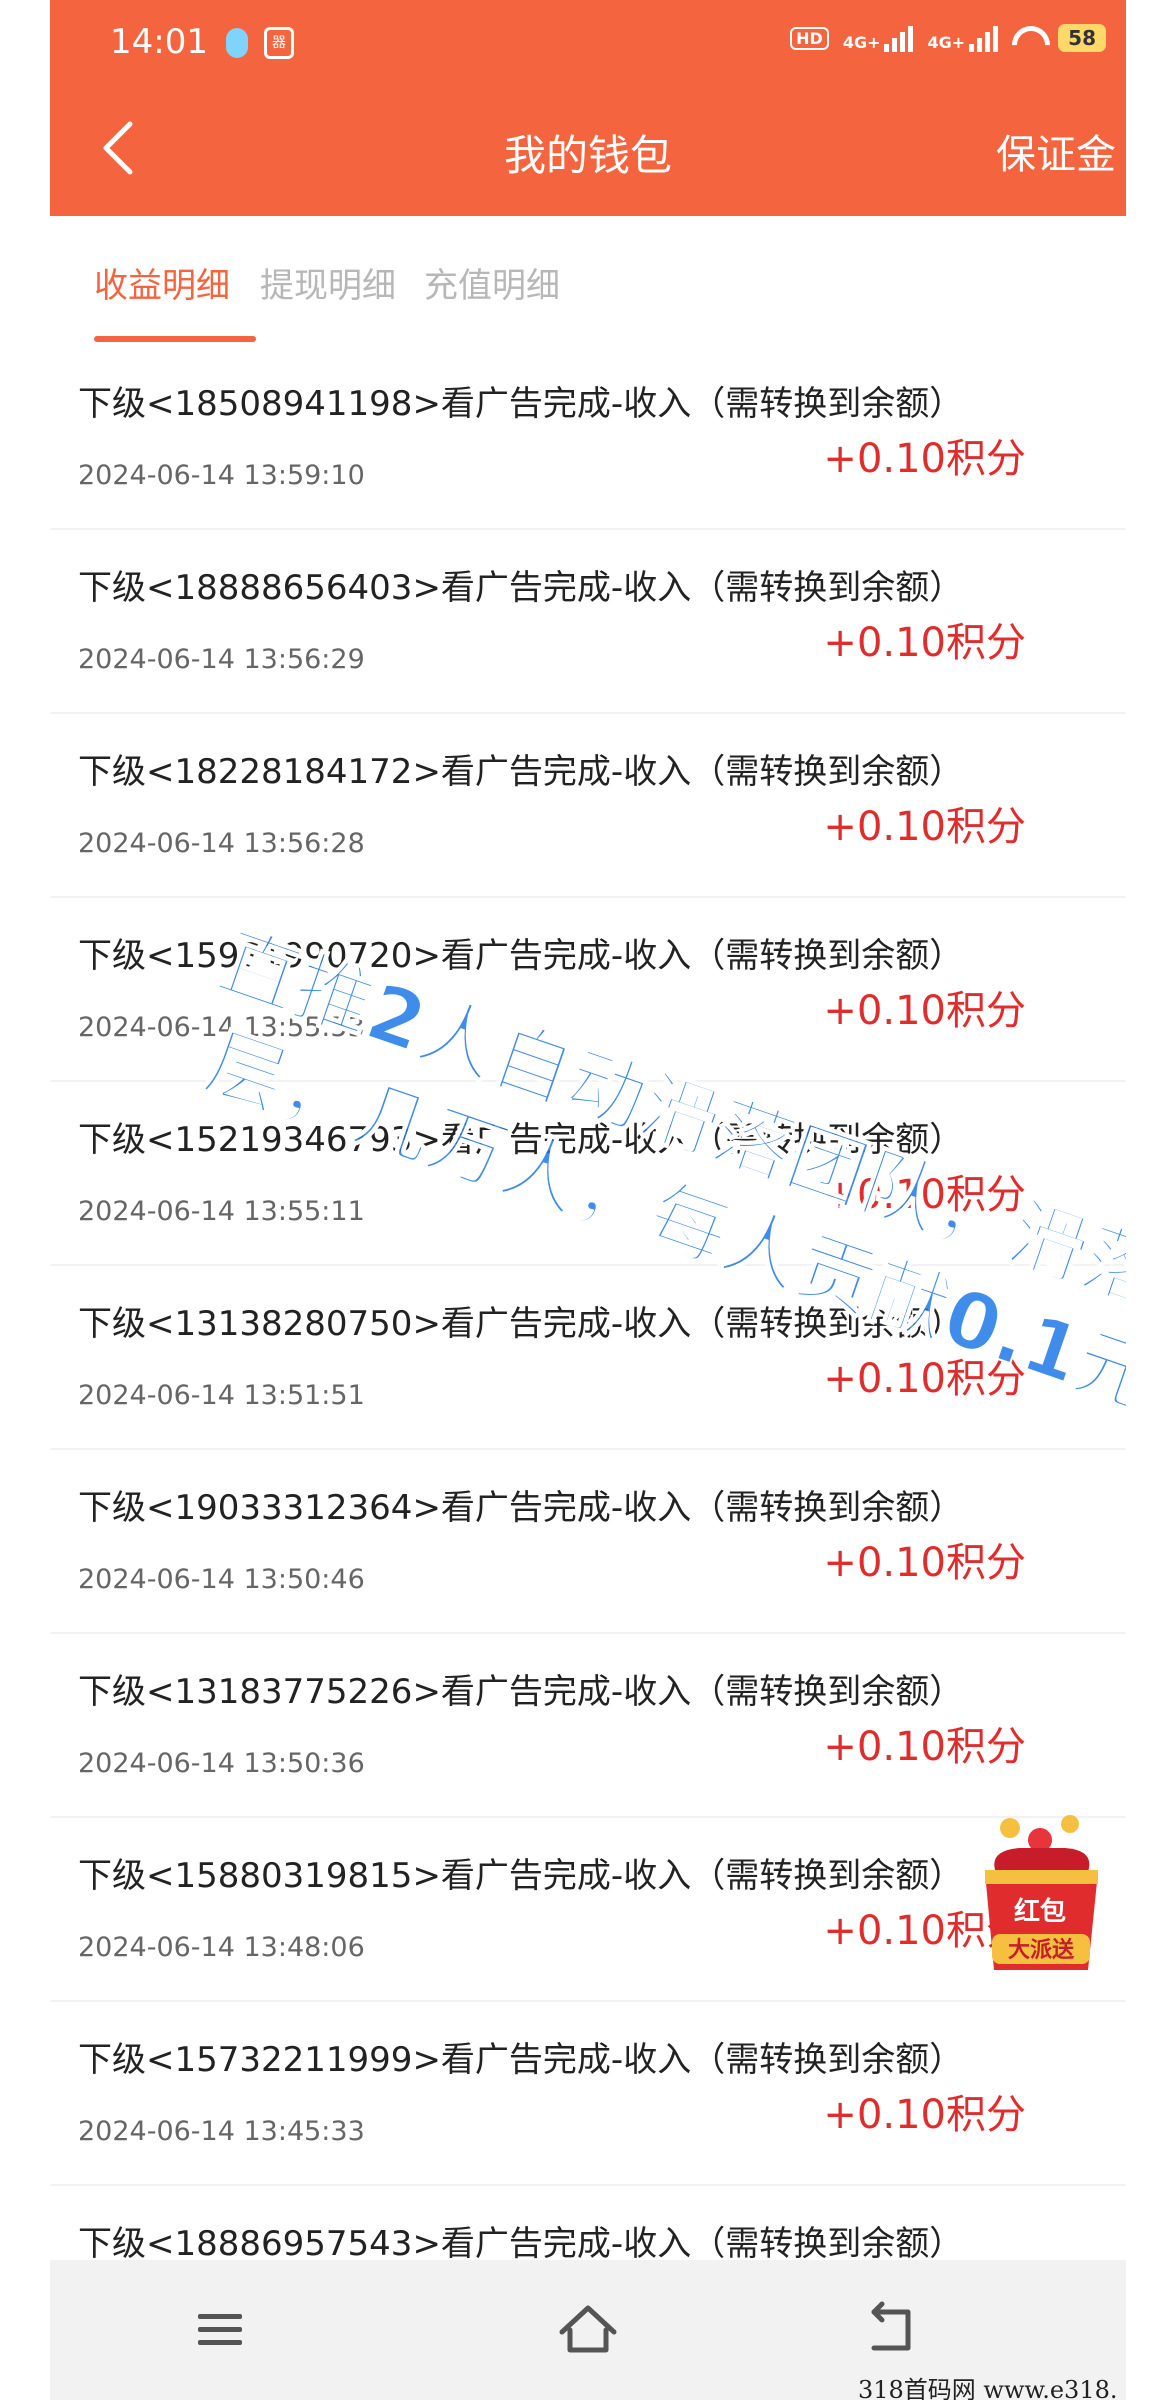 This screenshot has width=1176, height=2400. I want to click on record-time: 2024-06-14 13:55:53, so click(221, 1027).